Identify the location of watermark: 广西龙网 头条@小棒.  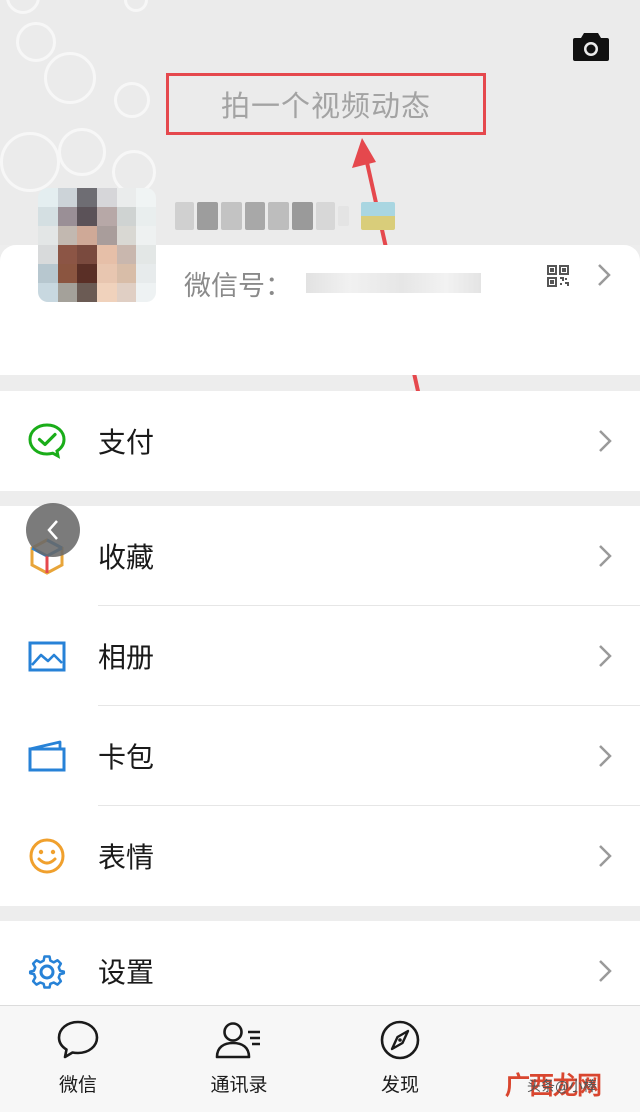
(570, 1084).